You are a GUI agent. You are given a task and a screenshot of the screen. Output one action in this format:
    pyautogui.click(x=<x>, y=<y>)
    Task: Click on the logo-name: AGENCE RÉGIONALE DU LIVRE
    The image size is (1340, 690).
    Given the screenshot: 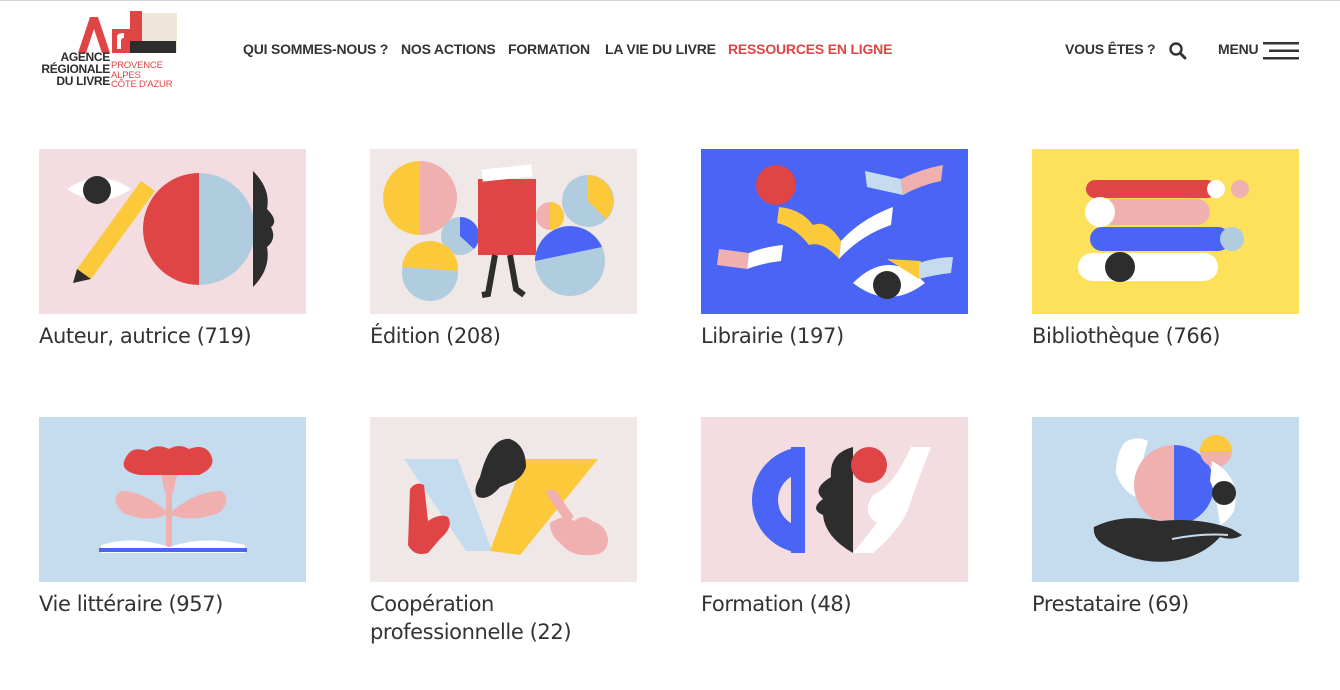 What is the action you would take?
    pyautogui.click(x=74, y=69)
    